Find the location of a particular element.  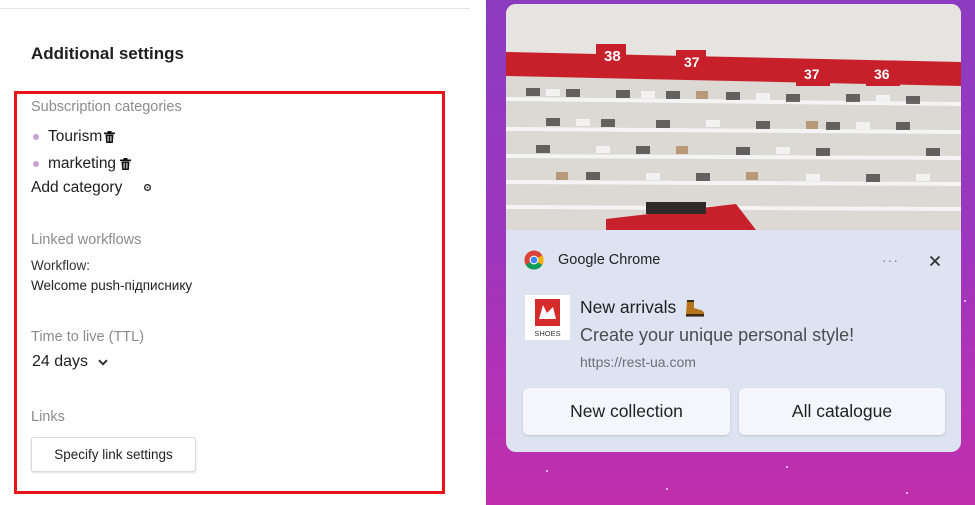

notification-url: https://rest-ua.com is located at coordinates (638, 362).